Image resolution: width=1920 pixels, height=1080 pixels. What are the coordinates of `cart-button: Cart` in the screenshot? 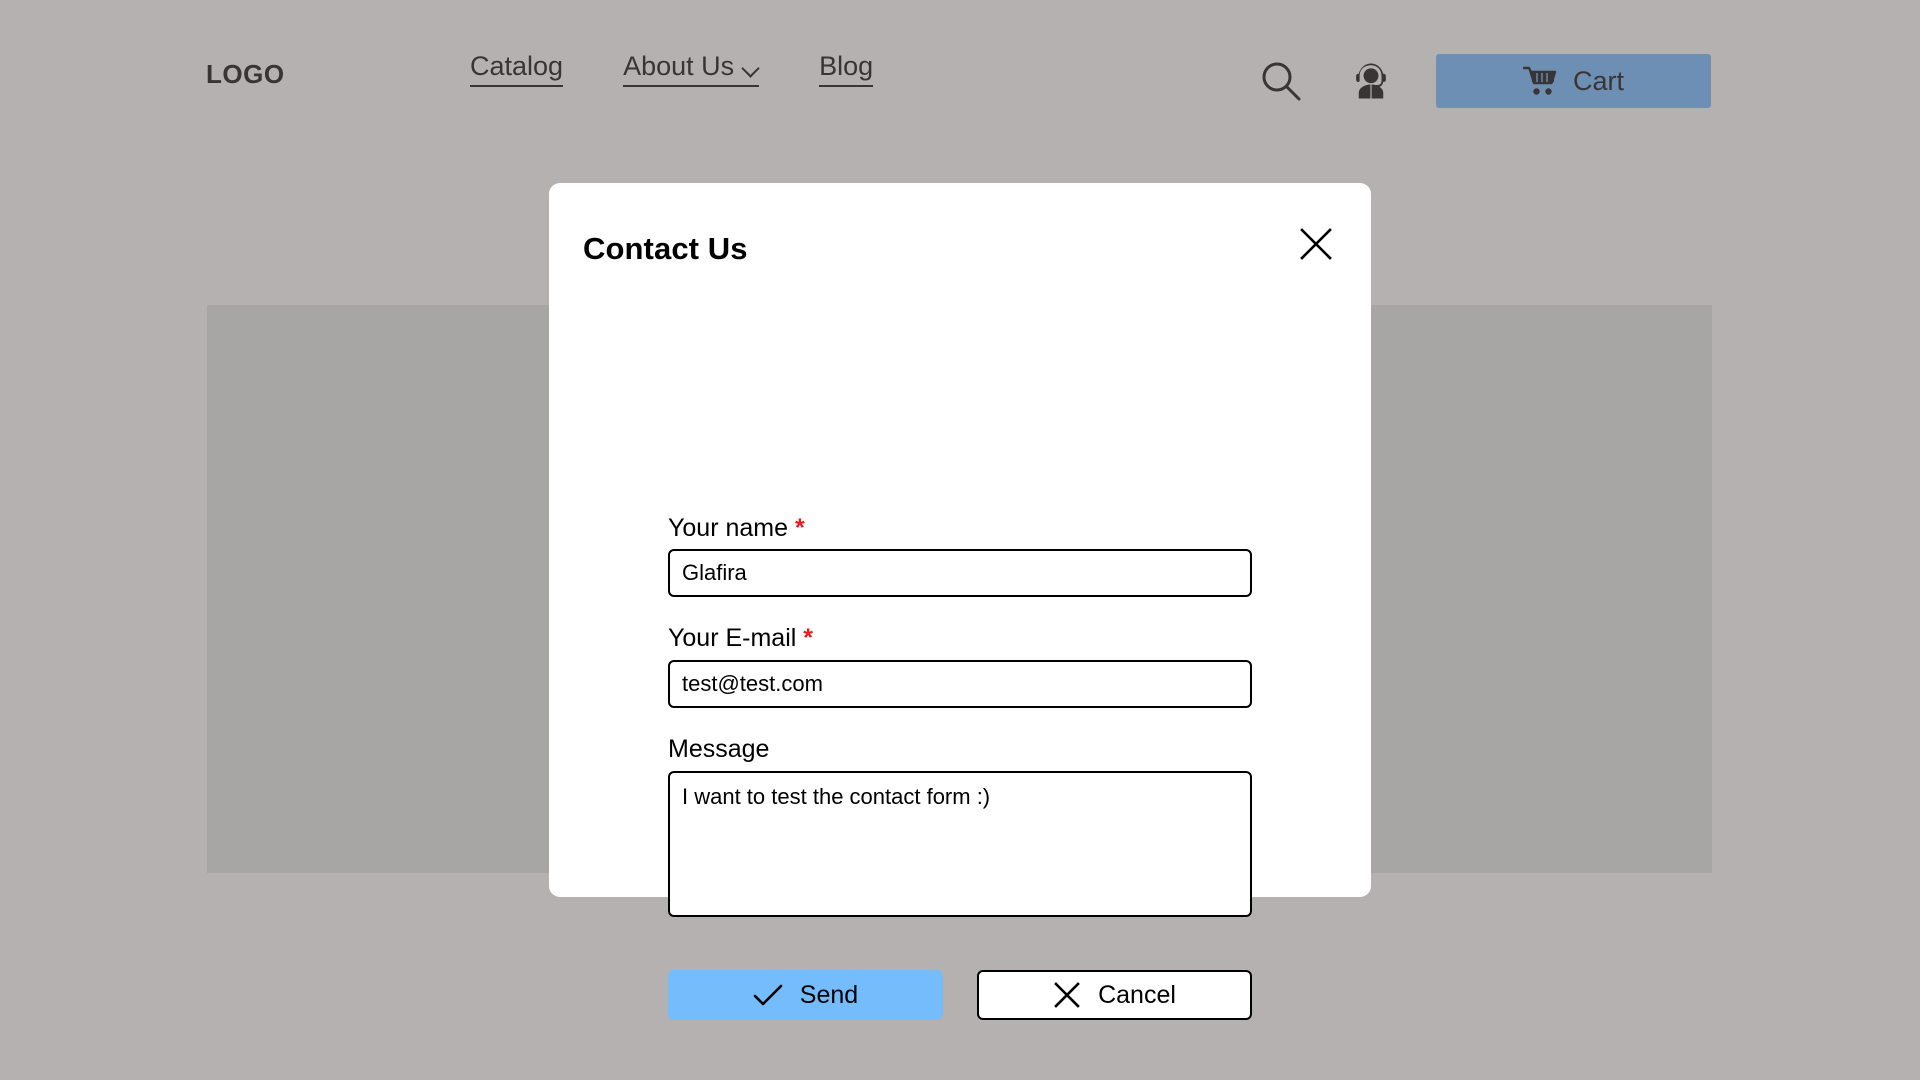 It's located at (1573, 81).